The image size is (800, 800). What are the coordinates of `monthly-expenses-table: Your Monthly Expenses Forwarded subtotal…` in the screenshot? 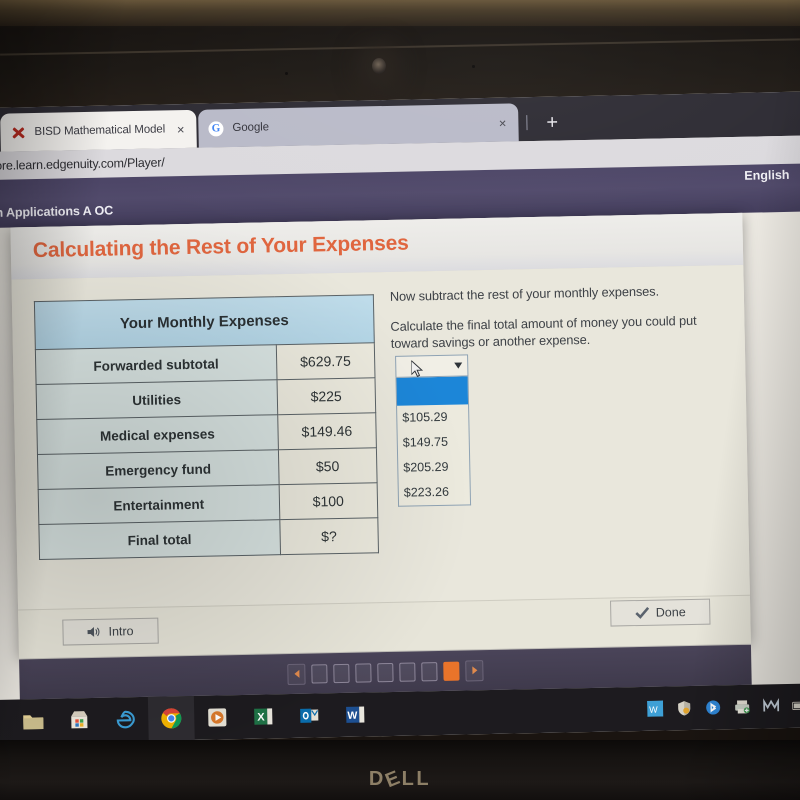 It's located at (206, 427).